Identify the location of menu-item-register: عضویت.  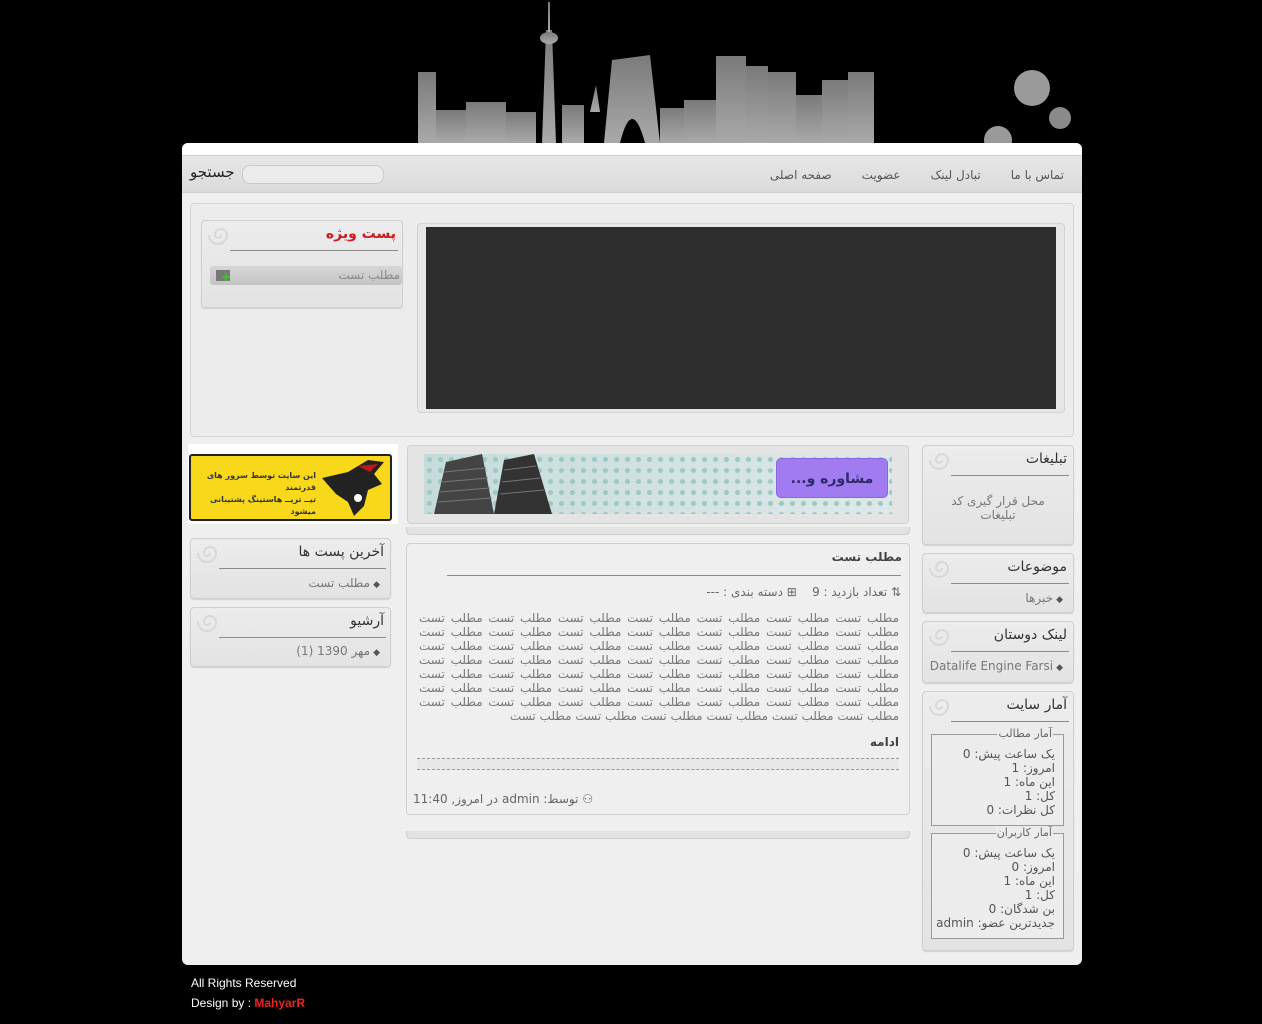
(881, 175).